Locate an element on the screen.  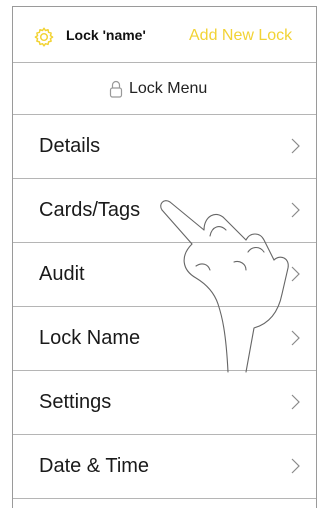
menu-item-audit: Audit is located at coordinates (164, 275).